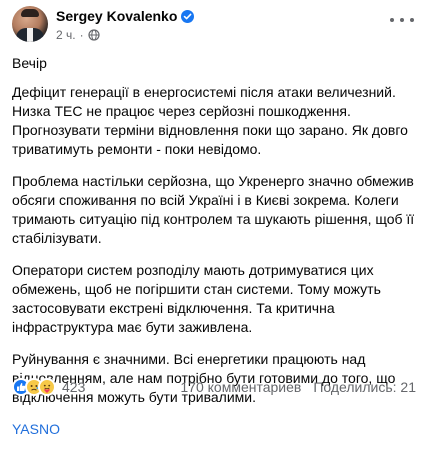 This screenshot has height=452, width=428. Describe the element at coordinates (93, 35) in the screenshot. I see `globe-icon` at that location.